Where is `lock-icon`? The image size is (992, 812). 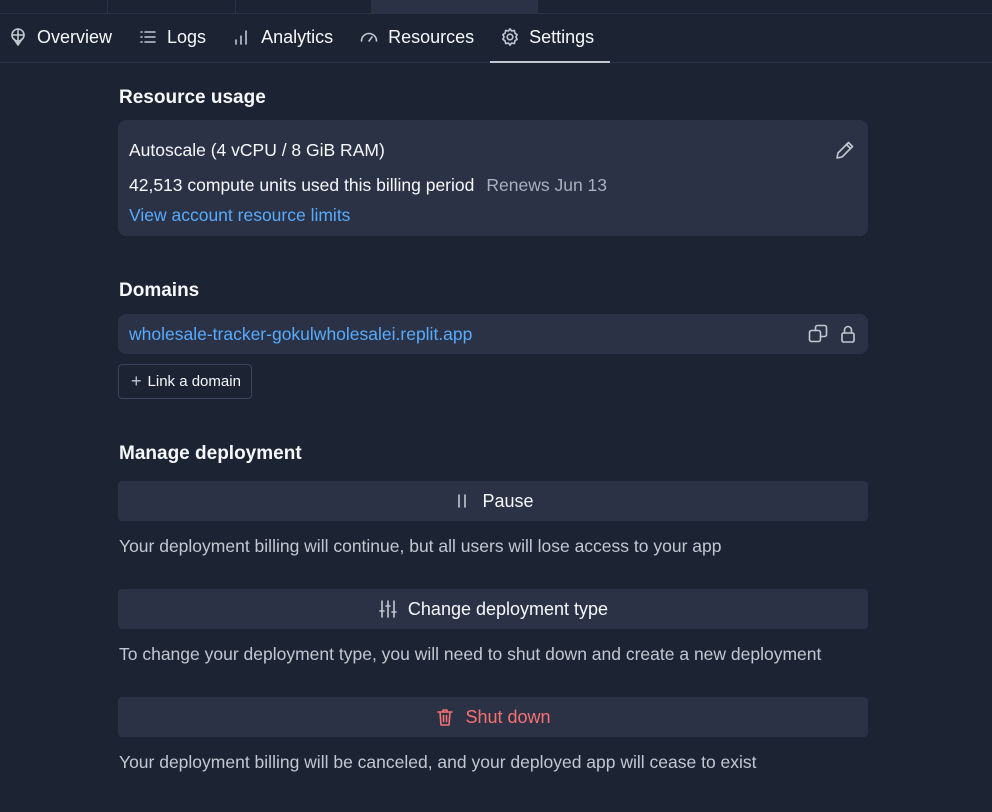
lock-icon is located at coordinates (848, 334).